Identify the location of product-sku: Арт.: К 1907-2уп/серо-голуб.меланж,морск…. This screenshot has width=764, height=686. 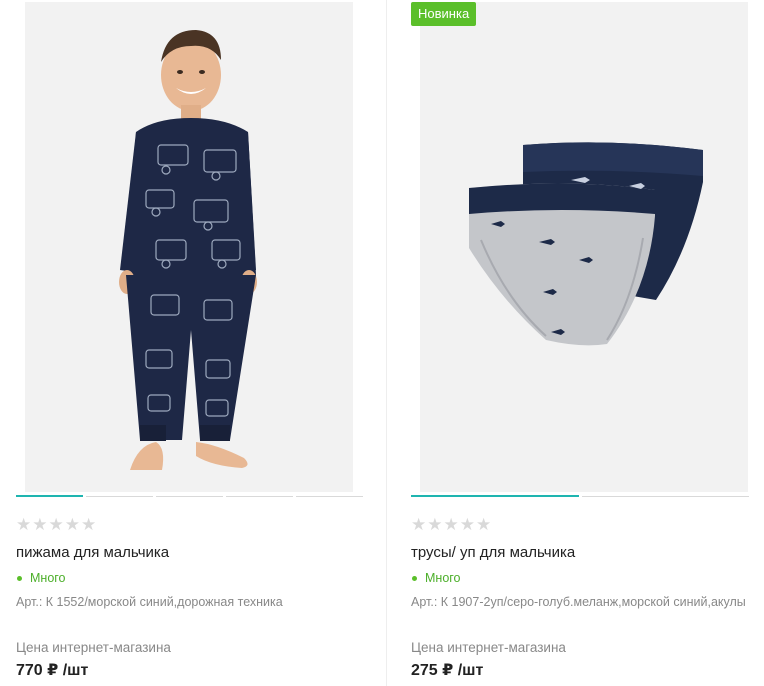
(578, 602).